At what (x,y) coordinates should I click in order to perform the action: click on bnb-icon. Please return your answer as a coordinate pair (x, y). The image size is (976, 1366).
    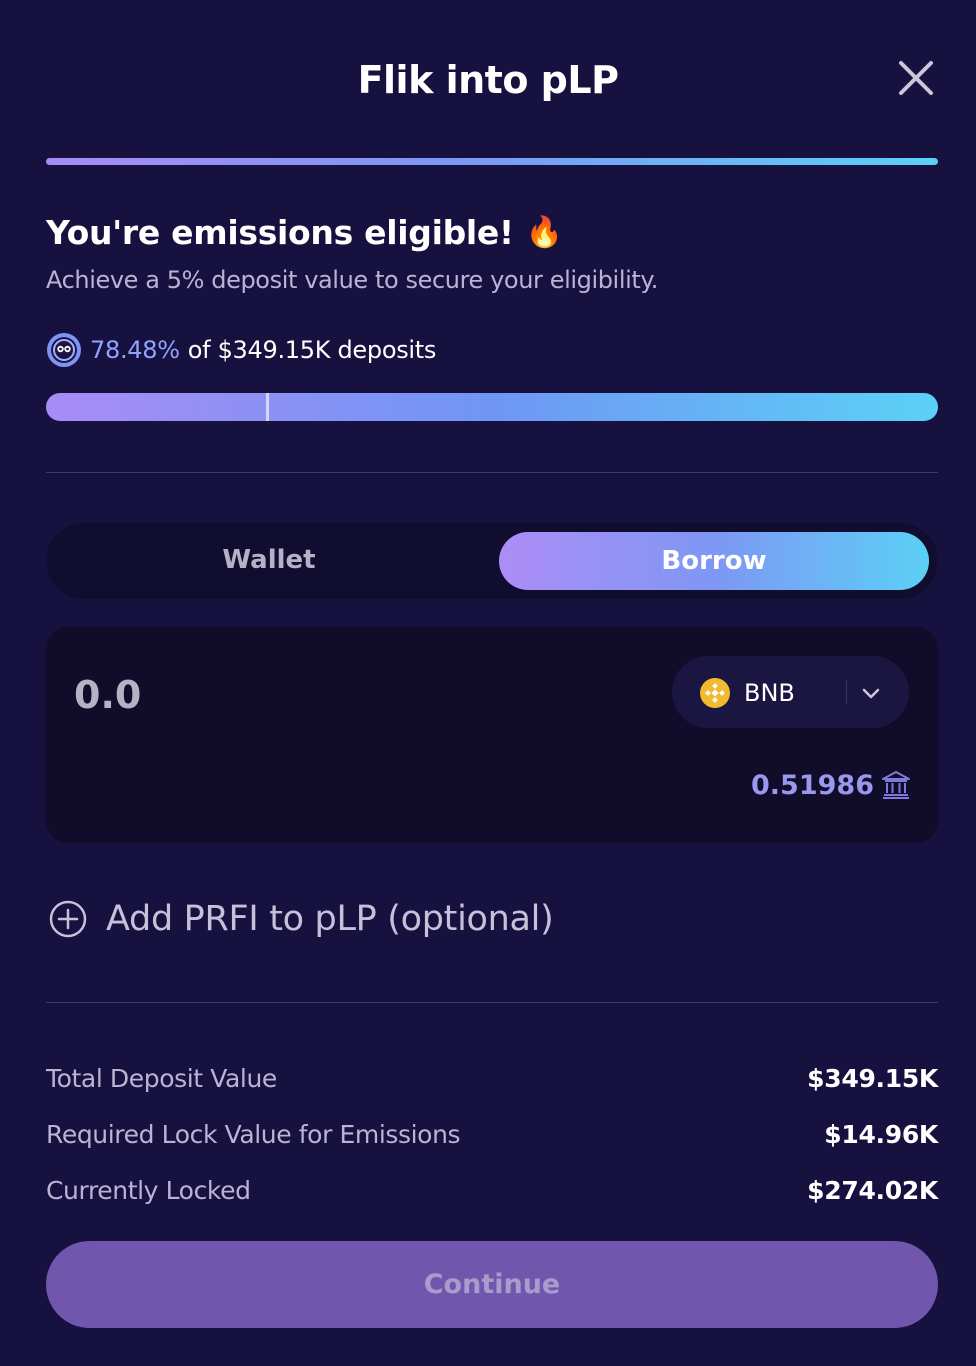
    Looking at the image, I should click on (715, 693).